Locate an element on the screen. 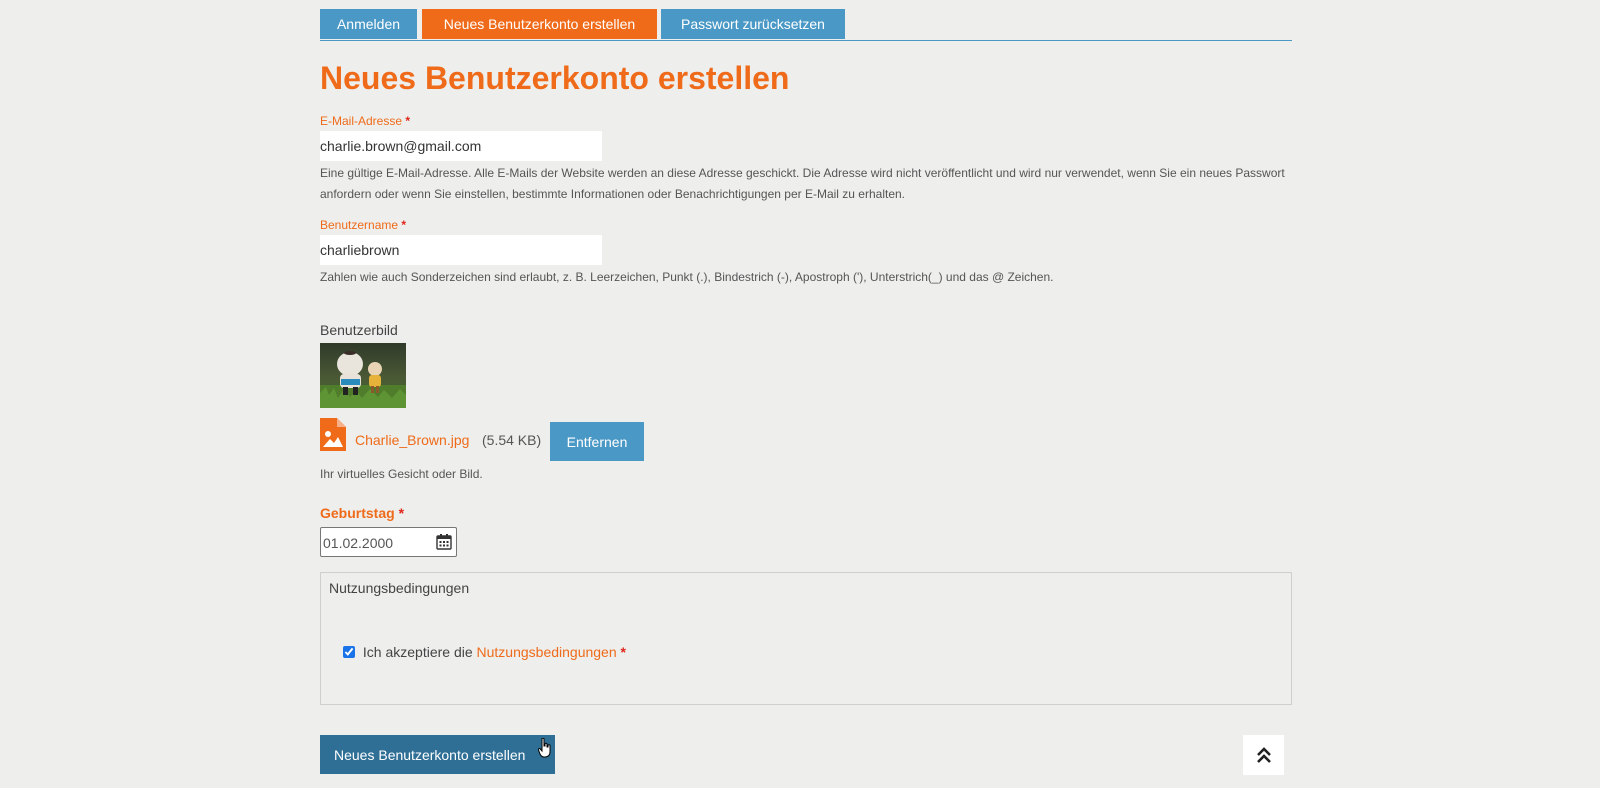 This screenshot has width=1600, height=788. avatar-image is located at coordinates (363, 375).